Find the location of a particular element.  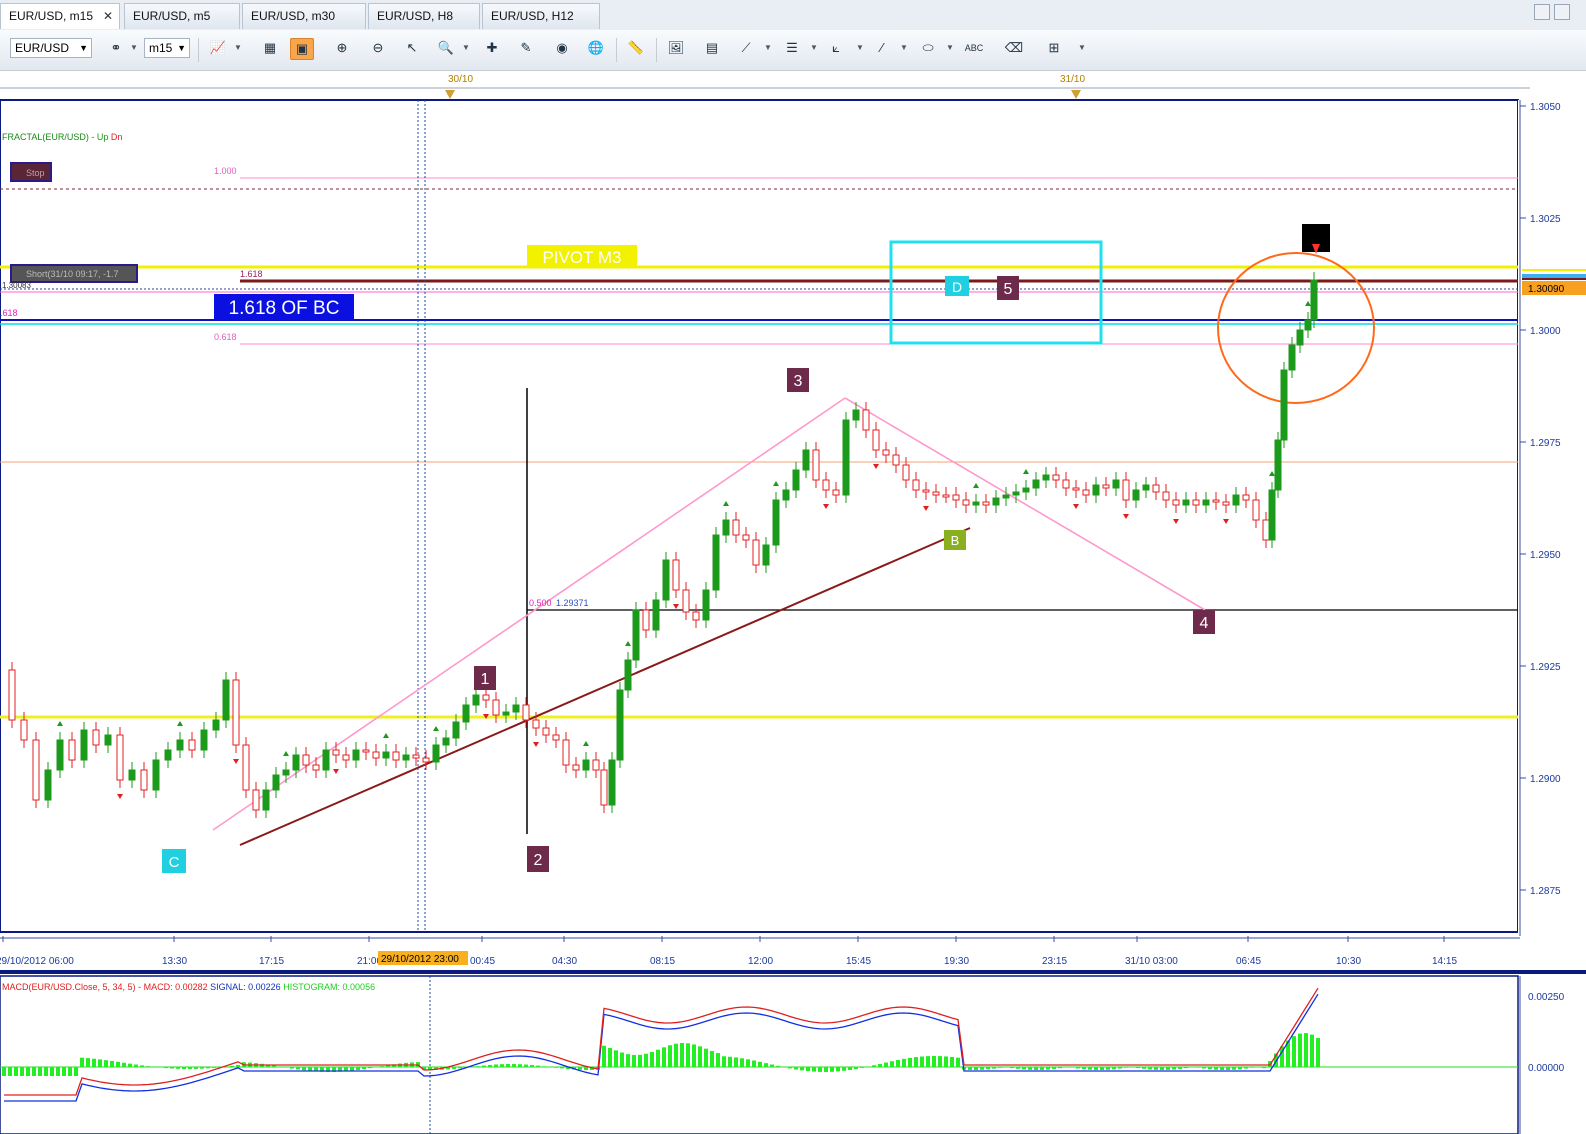

lines-icon: ☰ is located at coordinates (792, 49).